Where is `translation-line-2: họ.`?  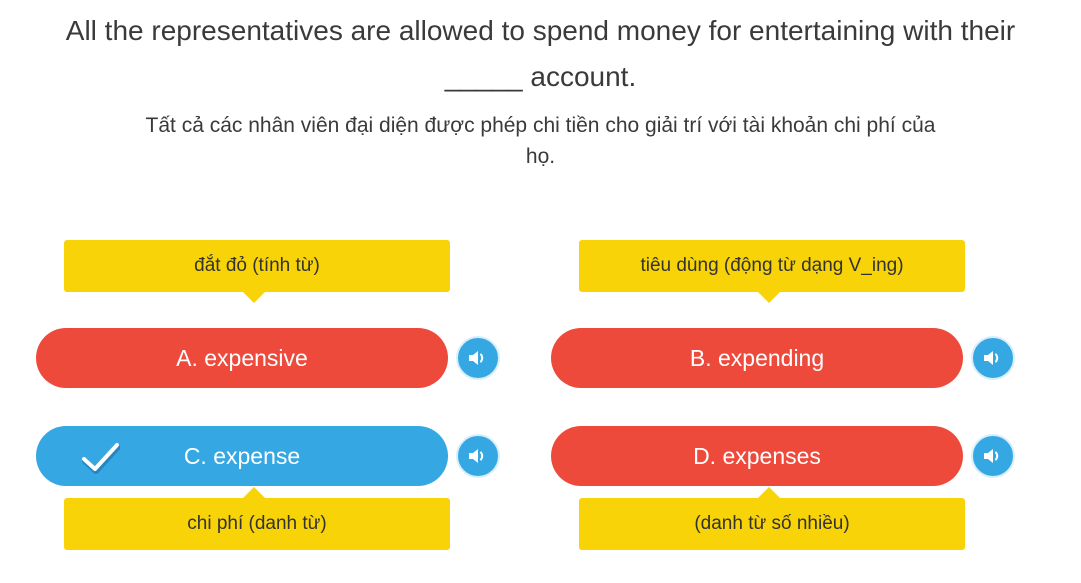
translation-line-2: họ. is located at coordinates (540, 156).